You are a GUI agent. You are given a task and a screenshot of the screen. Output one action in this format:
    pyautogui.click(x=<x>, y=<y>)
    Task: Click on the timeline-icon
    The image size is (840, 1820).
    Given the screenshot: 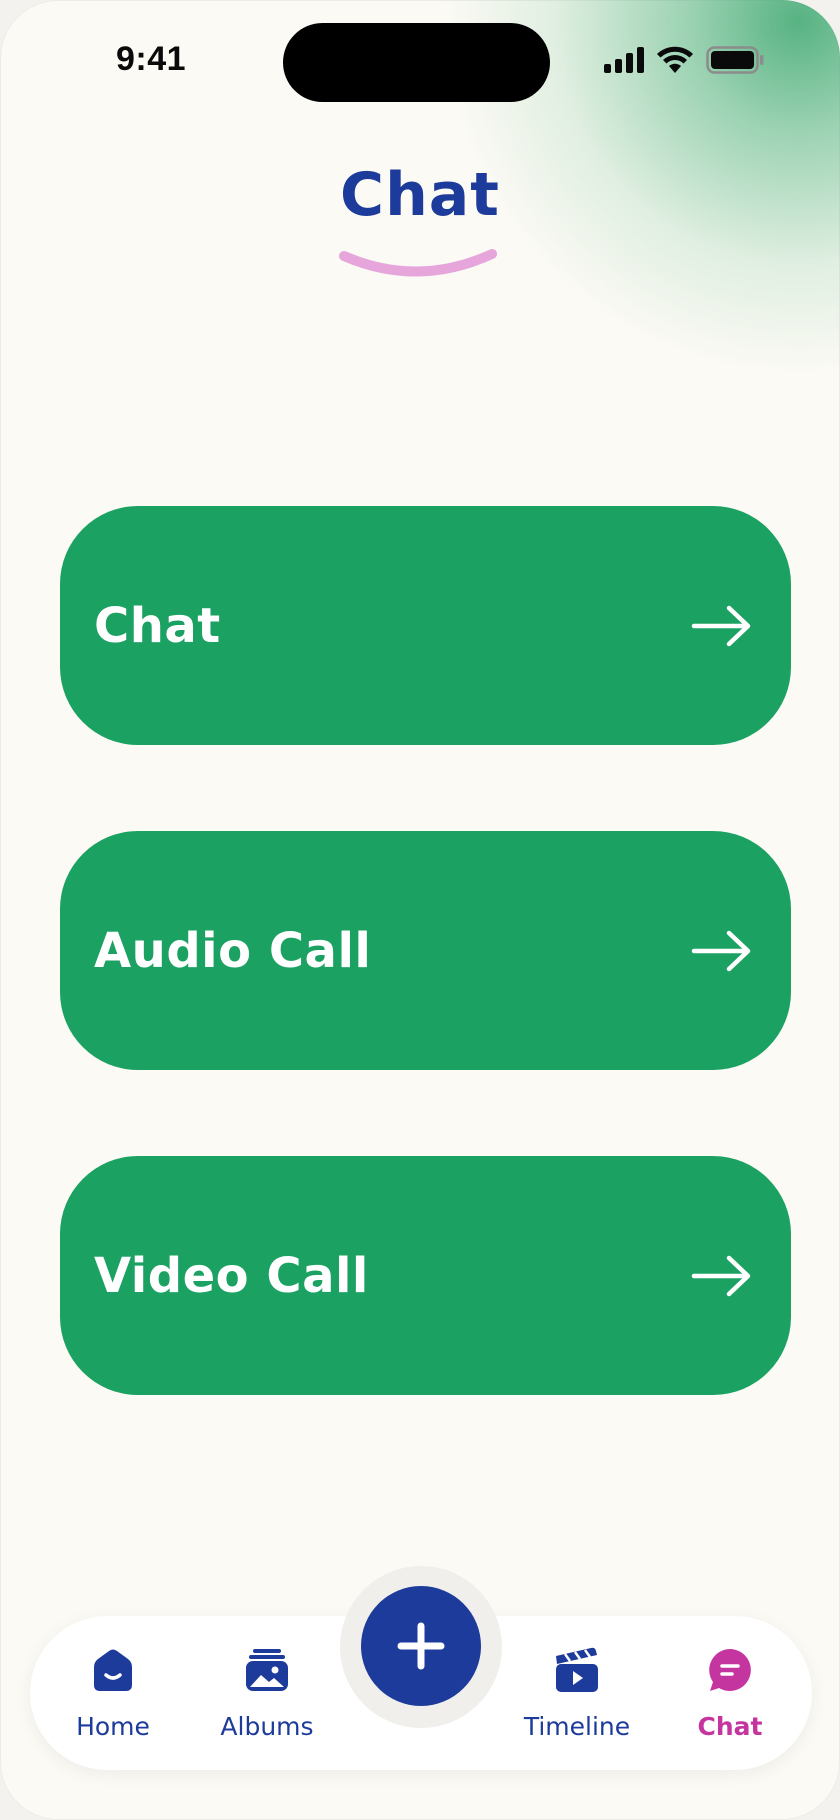 What is the action you would take?
    pyautogui.click(x=577, y=1669)
    